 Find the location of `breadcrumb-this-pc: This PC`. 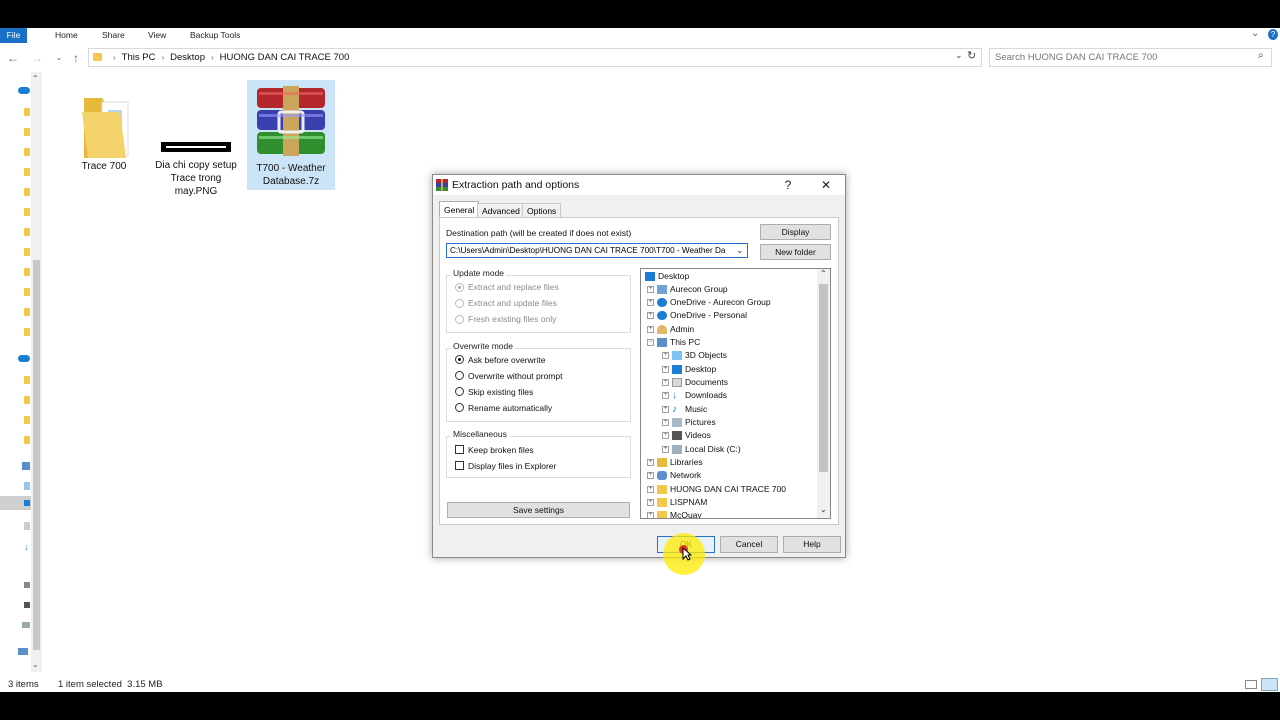

breadcrumb-this-pc: This PC is located at coordinates (139, 57).